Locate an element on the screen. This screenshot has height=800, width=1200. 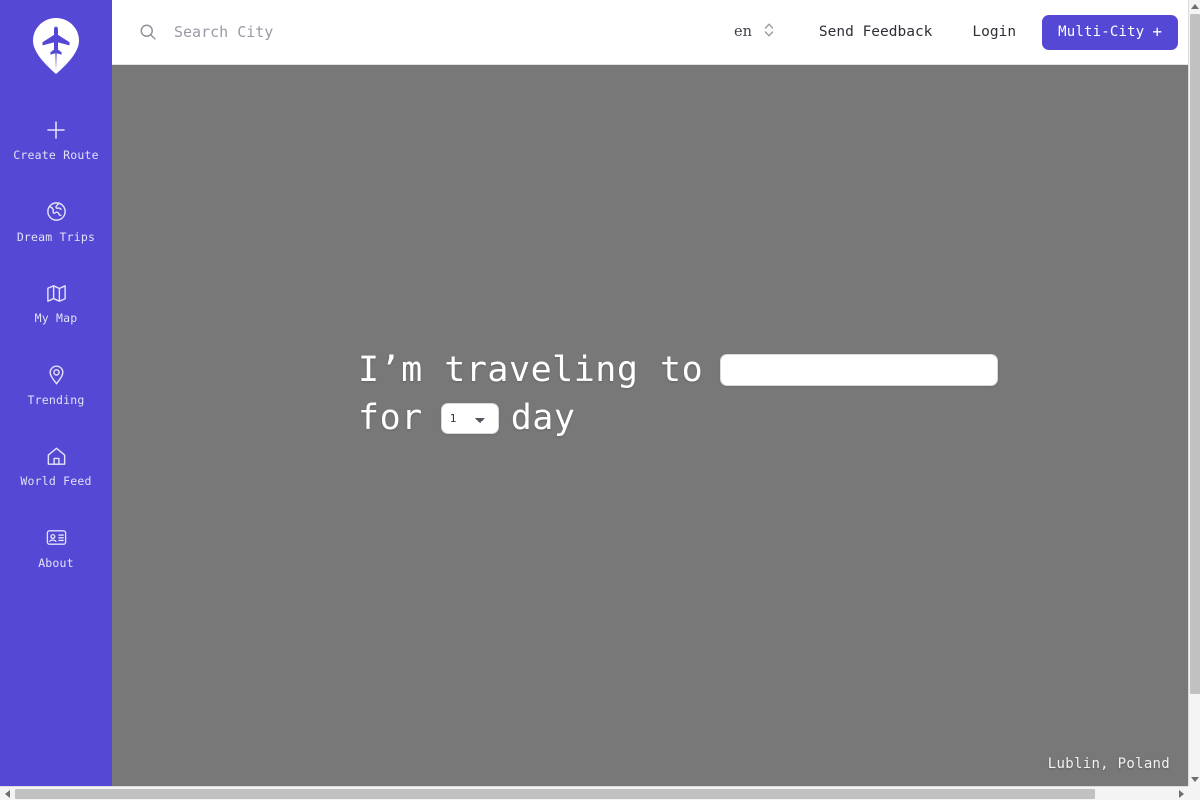
search-bar is located at coordinates (436, 32).